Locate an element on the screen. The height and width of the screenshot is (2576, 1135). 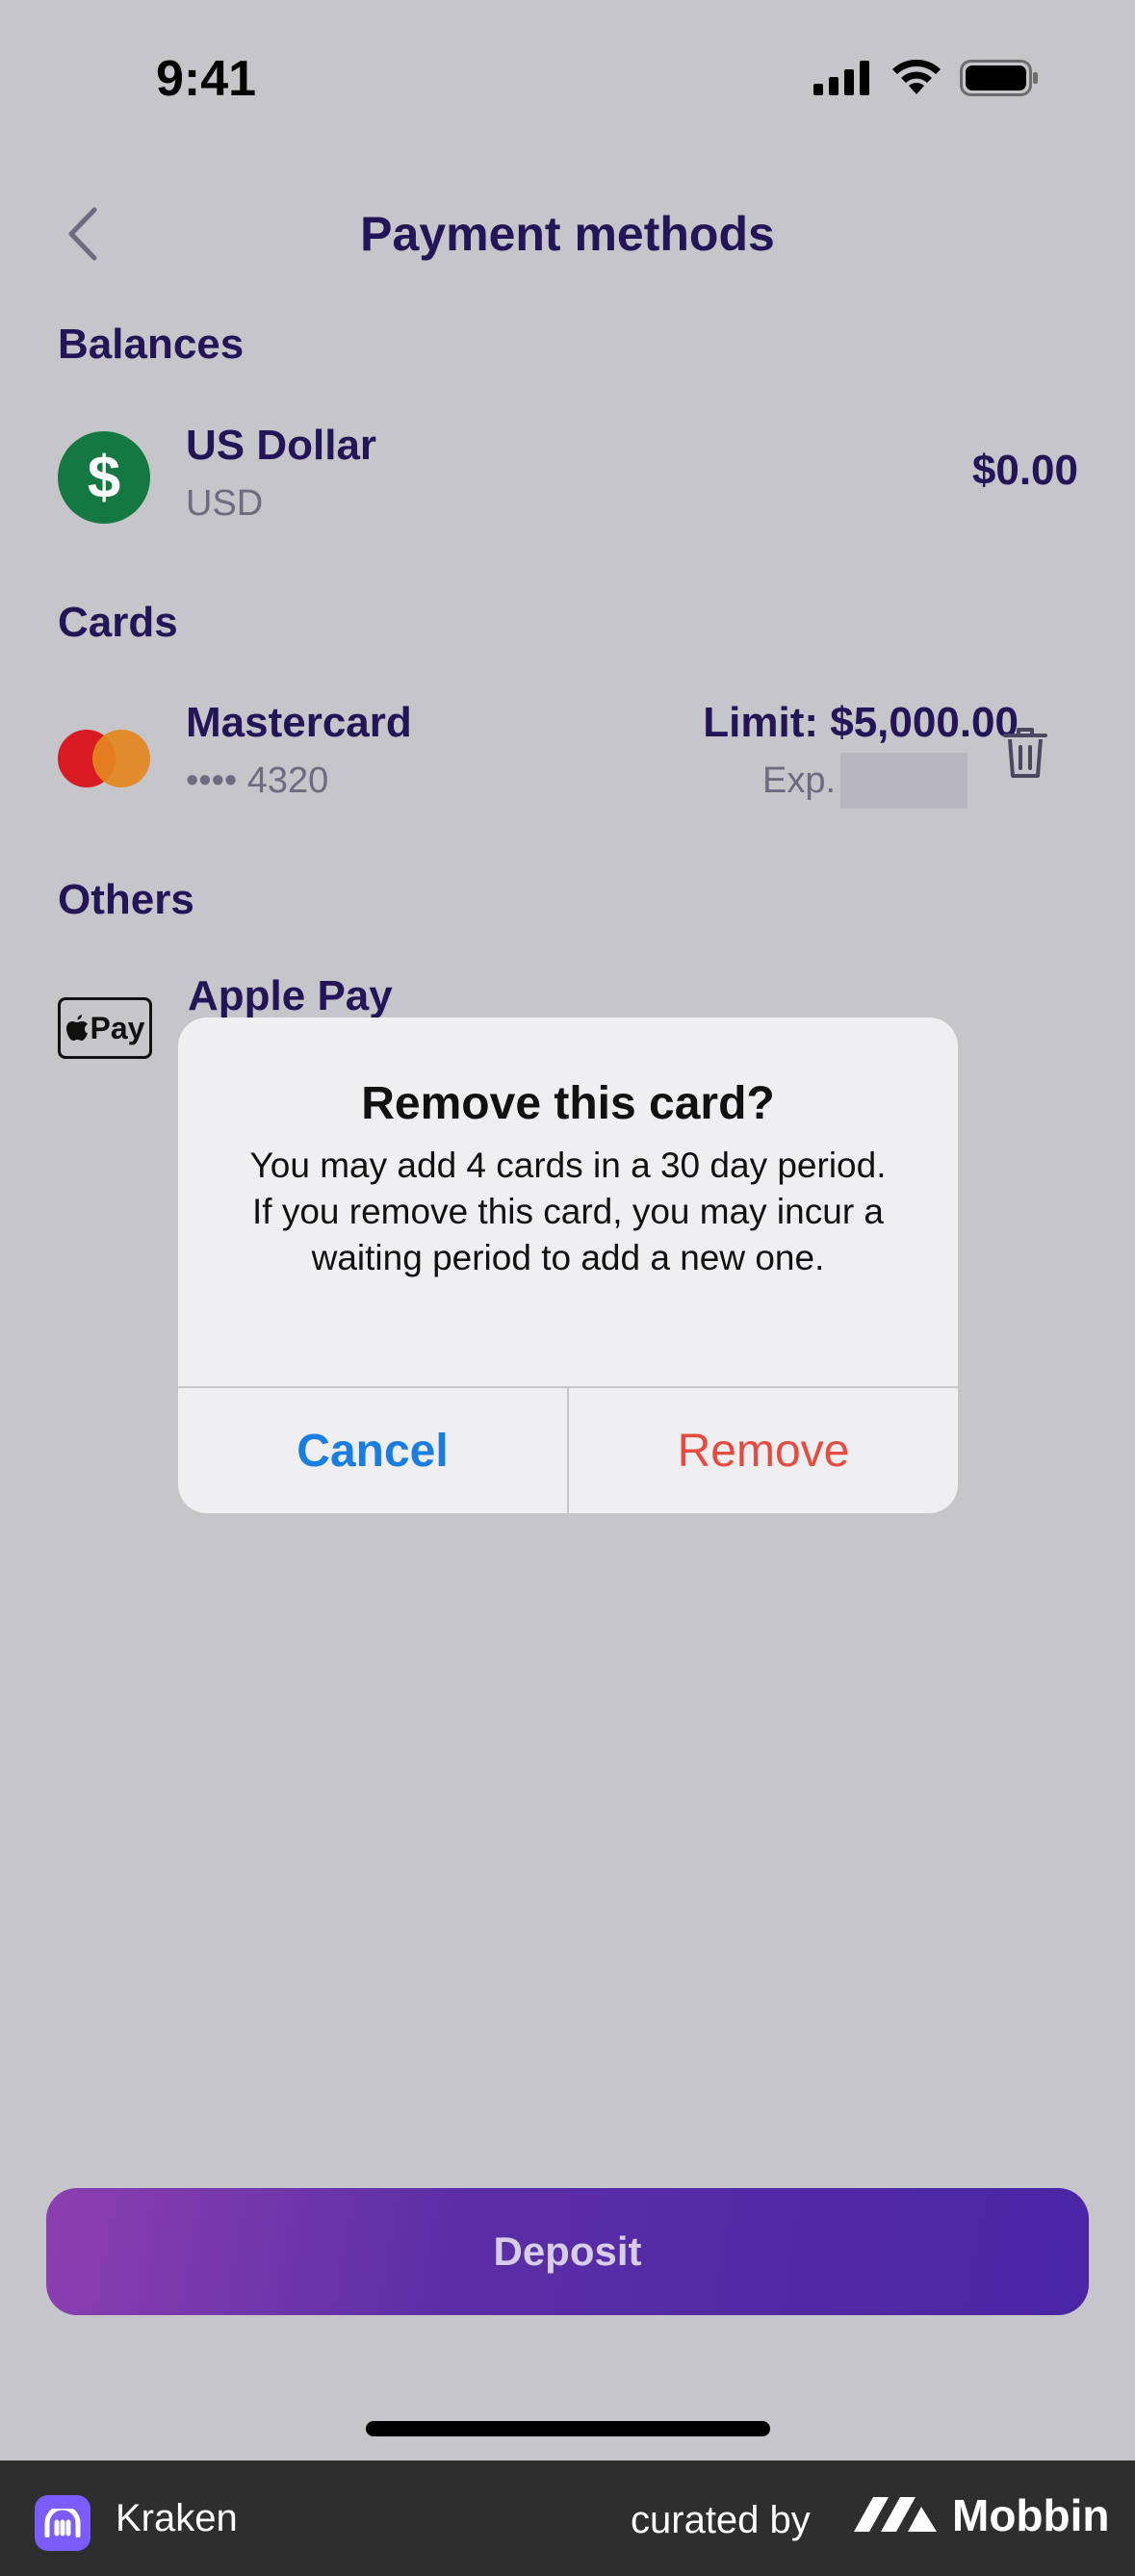
dialog-title: Remove this card? is located at coordinates (568, 1103).